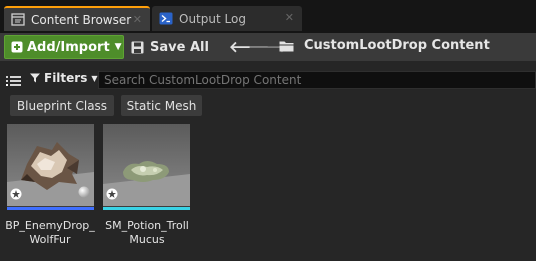  Describe the element at coordinates (68, 47) in the screenshot. I see `add-import-label: Add/Import` at that location.